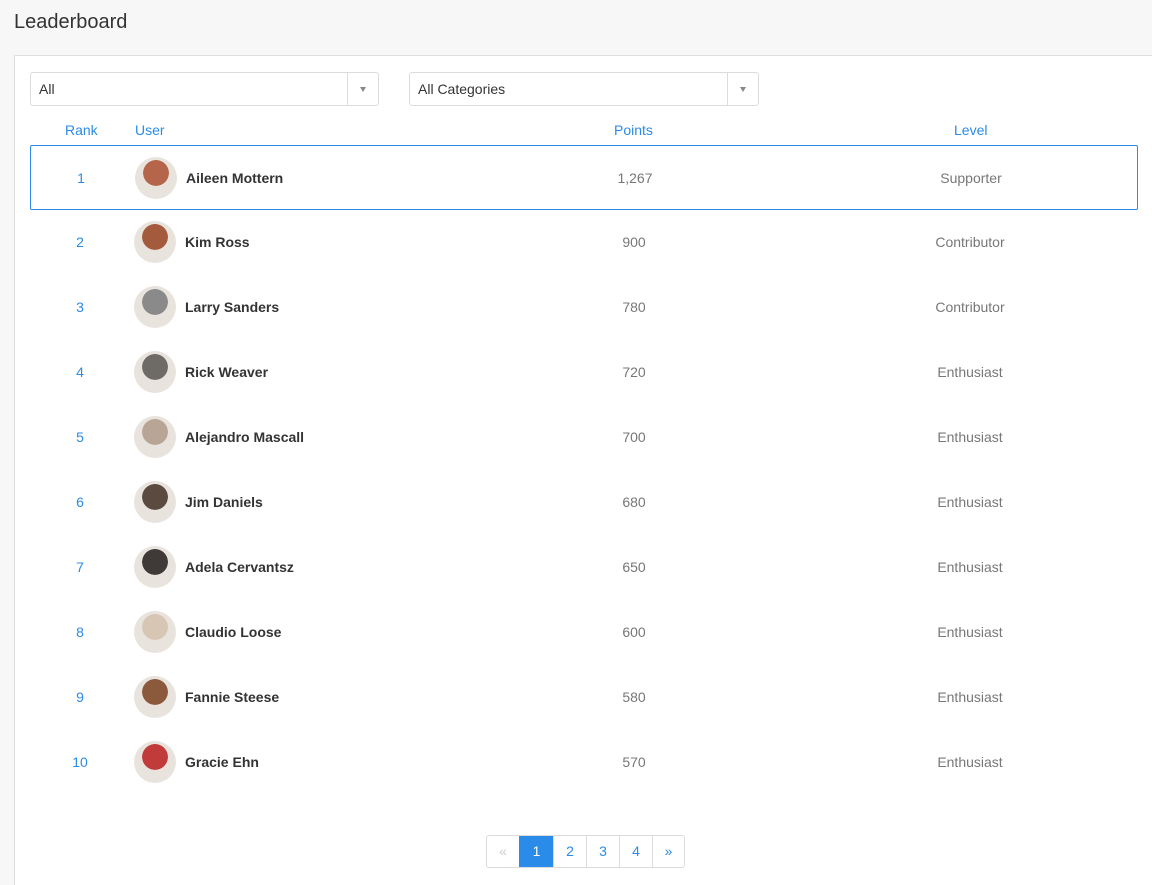  What do you see at coordinates (234, 178) in the screenshot?
I see `user-name-link: Aileen Mottern` at bounding box center [234, 178].